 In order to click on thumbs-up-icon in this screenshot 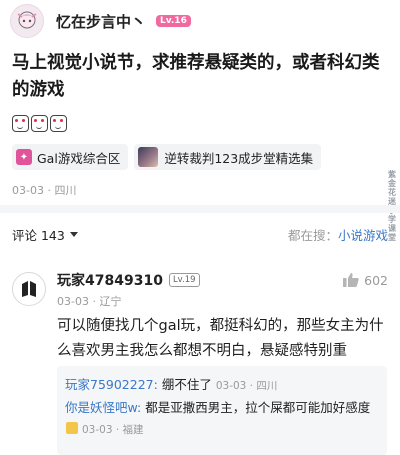, I will do `click(351, 280)`.